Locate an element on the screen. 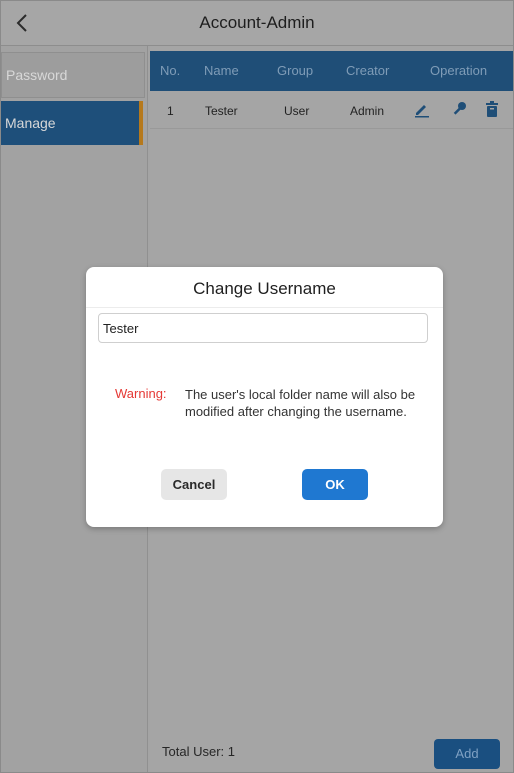 Image resolution: width=514 pixels, height=773 pixels. cancel-button: Cancel is located at coordinates (194, 484).